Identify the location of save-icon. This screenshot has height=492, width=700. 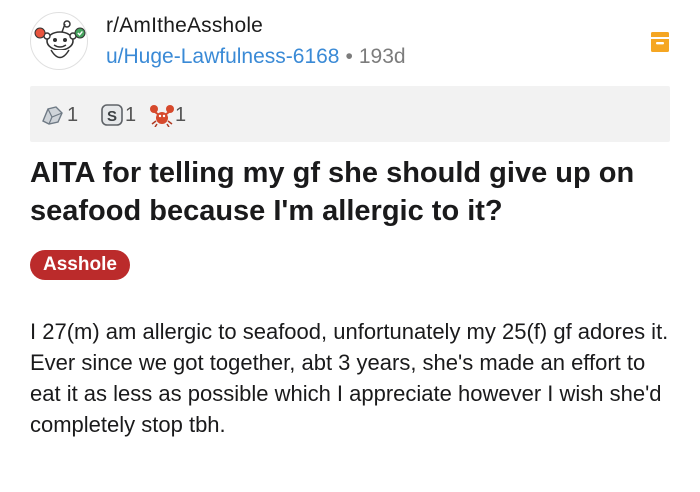
(660, 42).